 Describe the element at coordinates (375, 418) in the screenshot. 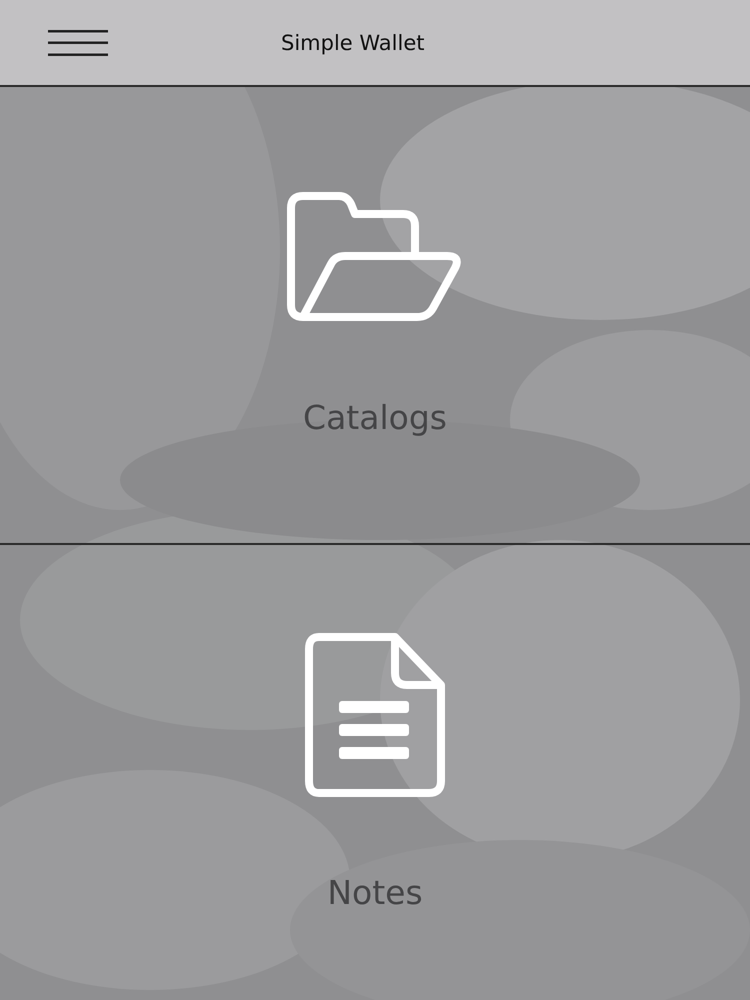

I see `tile-label: Catalogs` at that location.